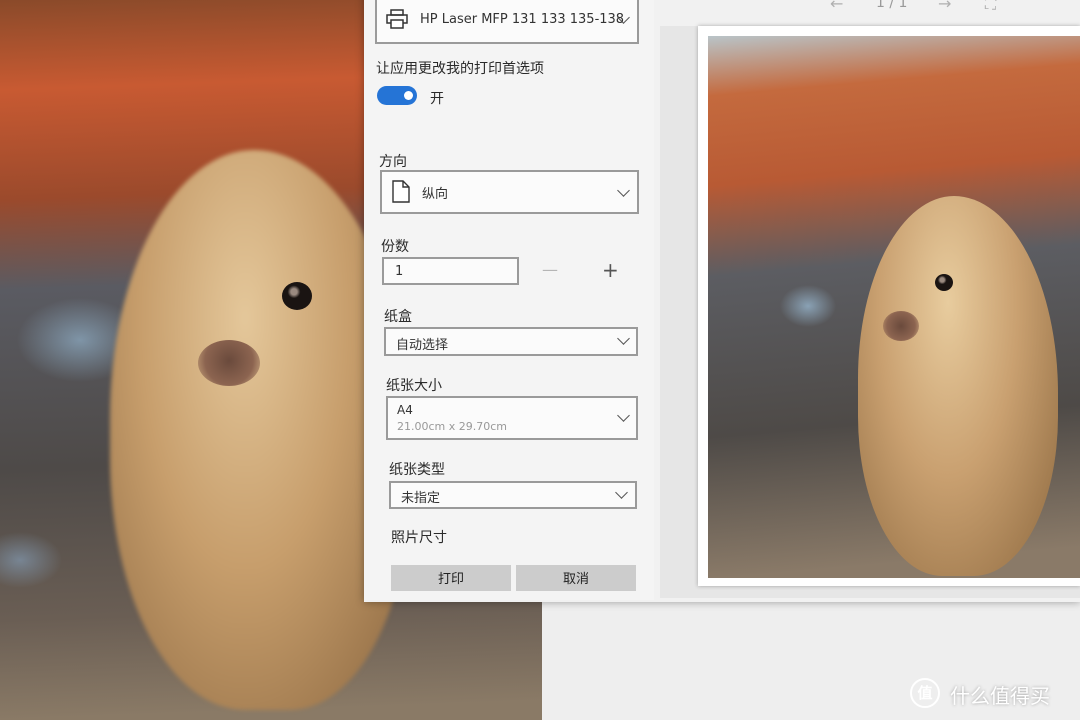  I want to click on paper-size-label: 纸张大小, so click(414, 386).